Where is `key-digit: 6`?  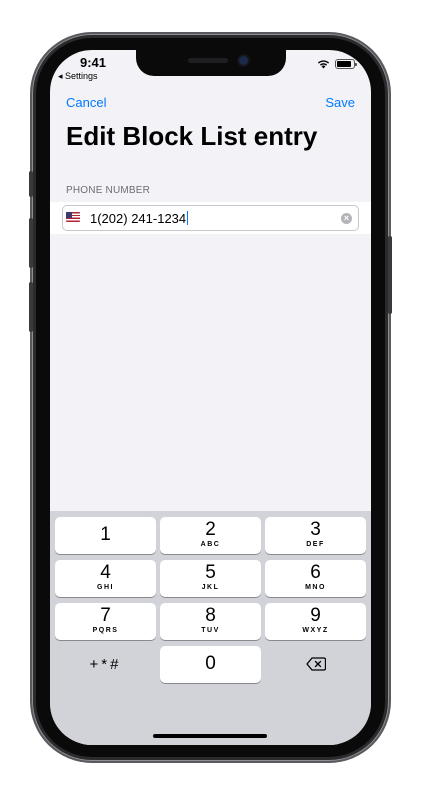
key-digit: 6 is located at coordinates (315, 572).